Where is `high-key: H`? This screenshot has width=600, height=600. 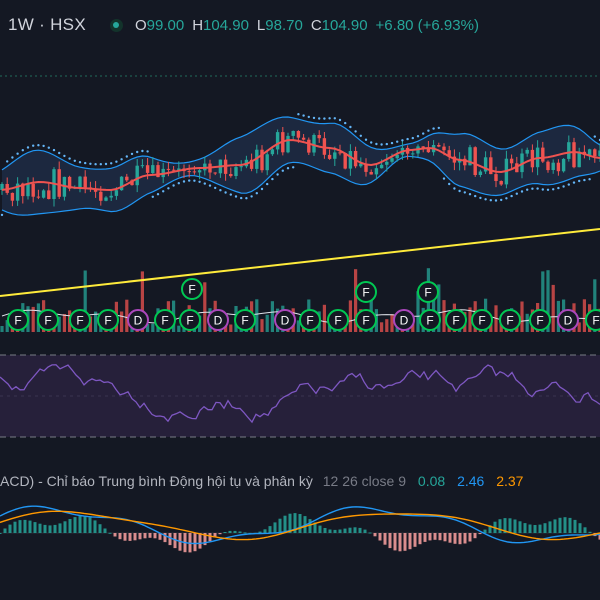 high-key: H is located at coordinates (198, 25).